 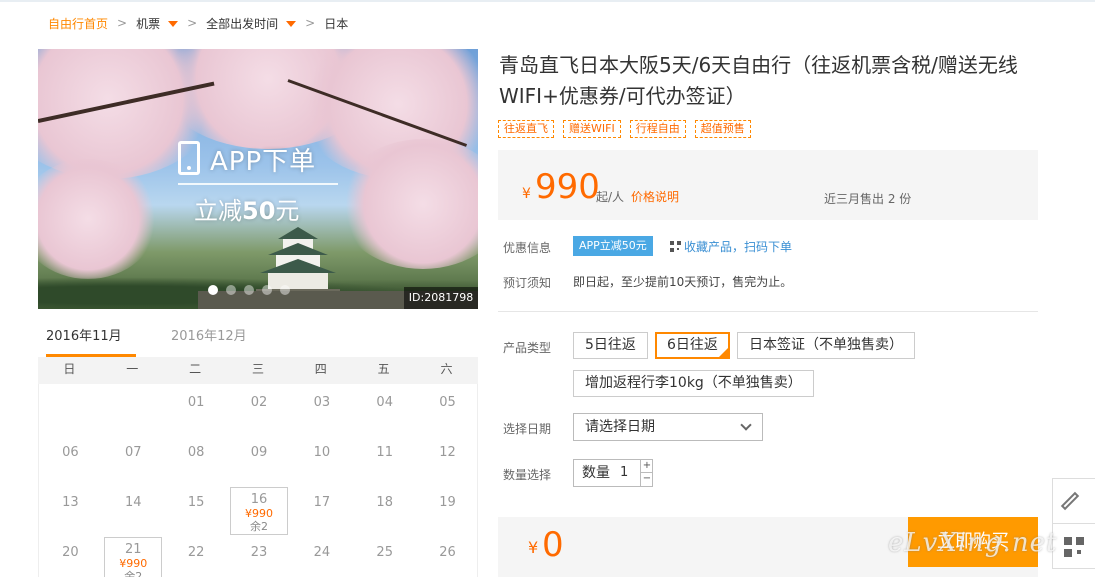 I want to click on calendar-day: 23, so click(x=259, y=557).